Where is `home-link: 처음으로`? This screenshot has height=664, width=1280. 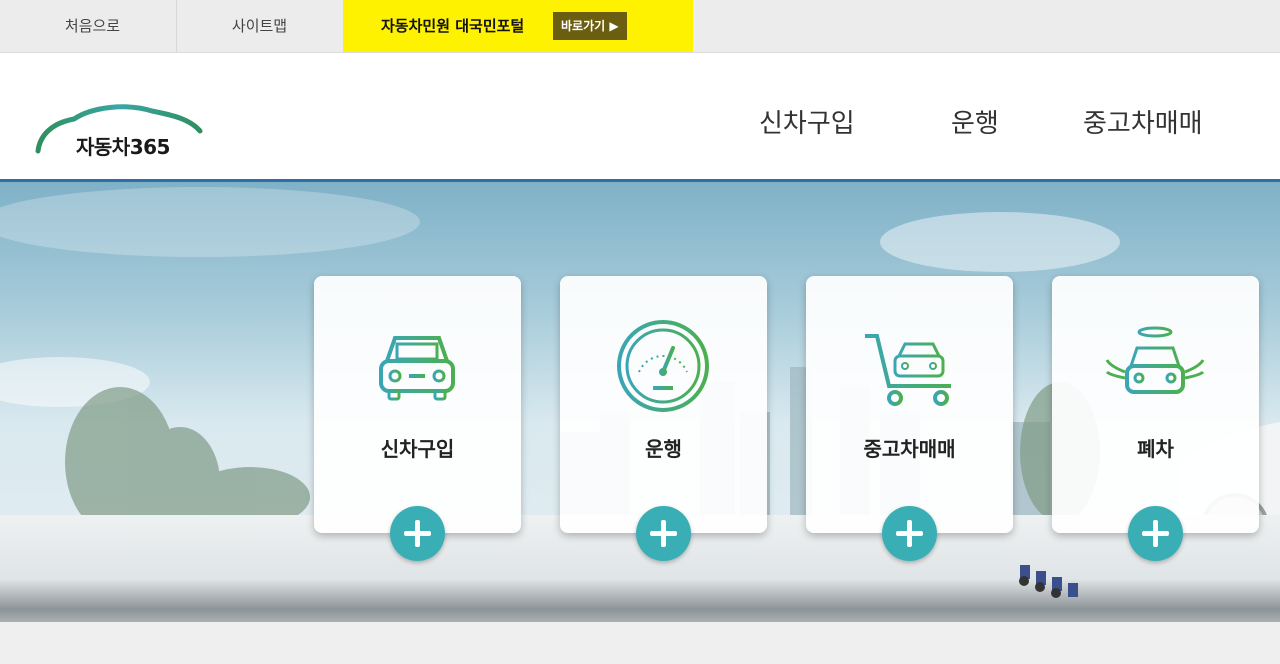 home-link: 처음으로 is located at coordinates (93, 26).